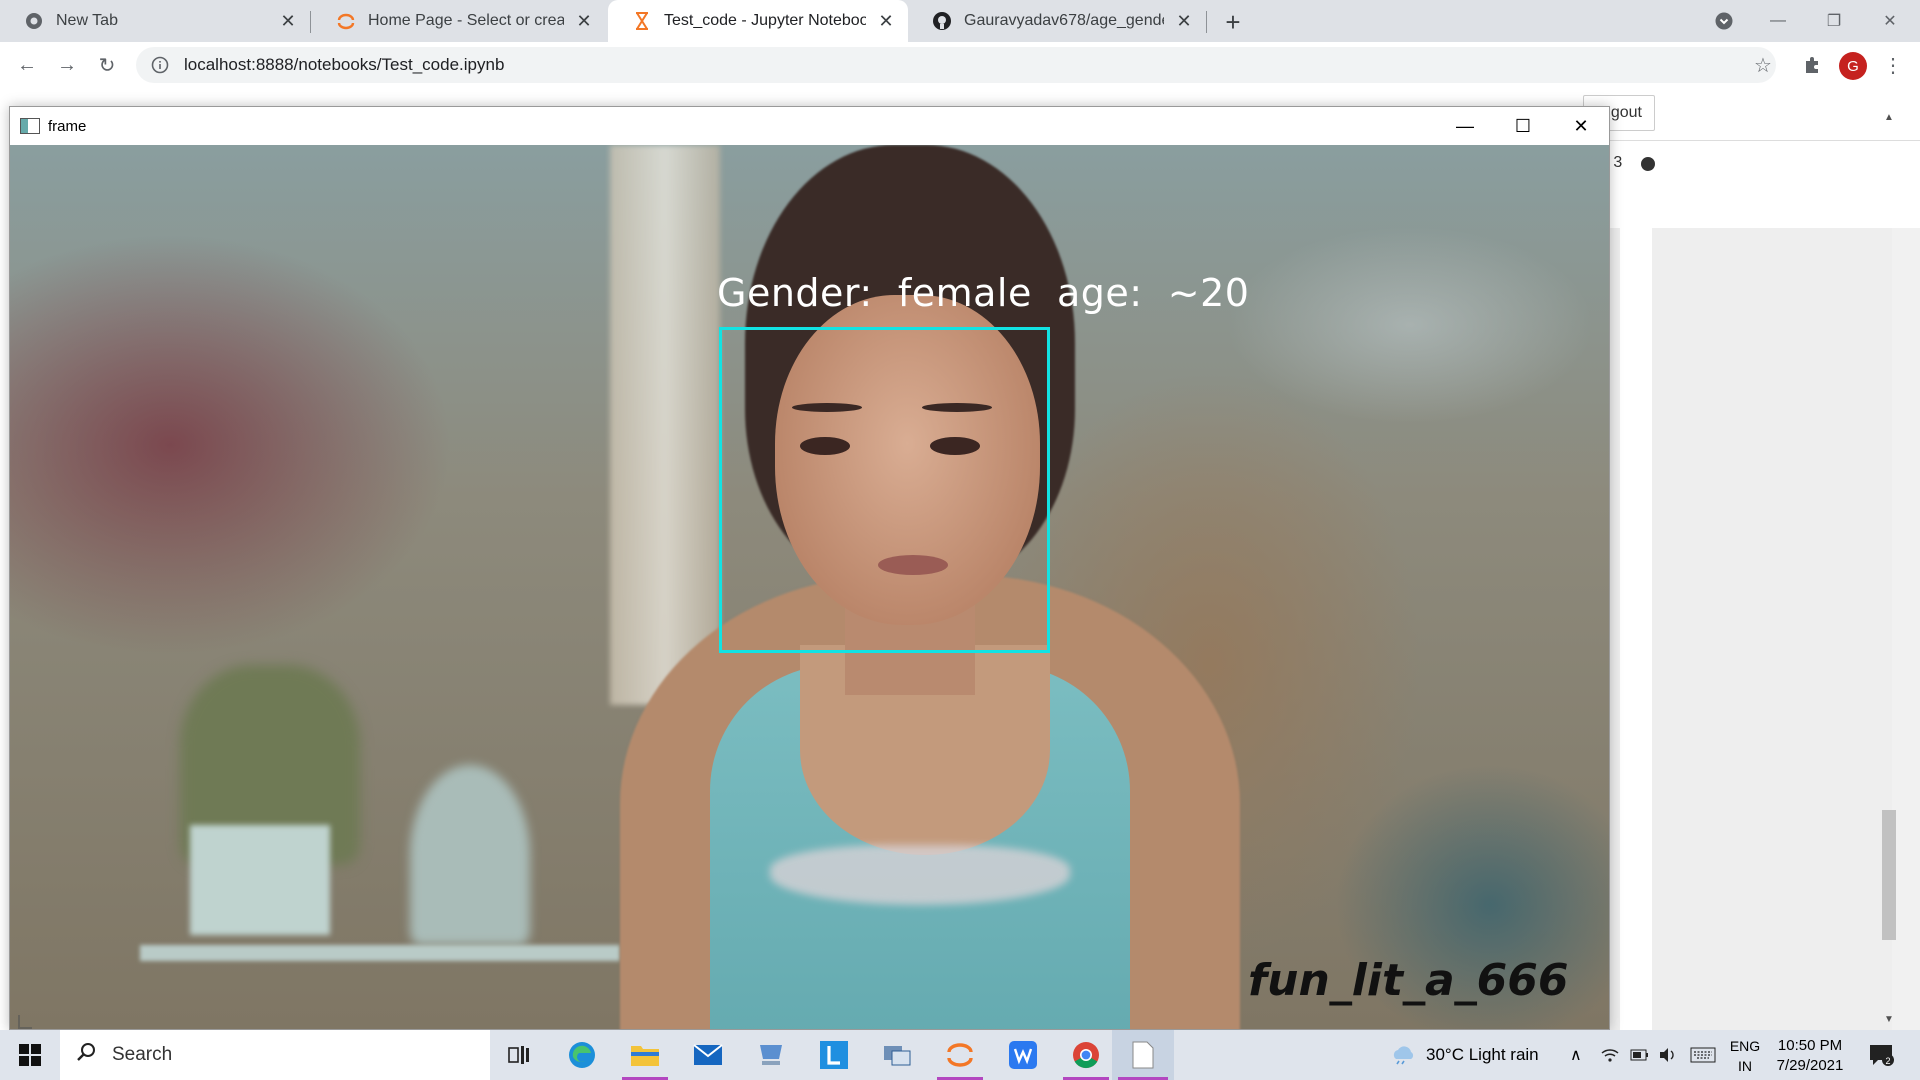  I want to click on weather-text: 30°C Light rain, so click(1482, 1054).